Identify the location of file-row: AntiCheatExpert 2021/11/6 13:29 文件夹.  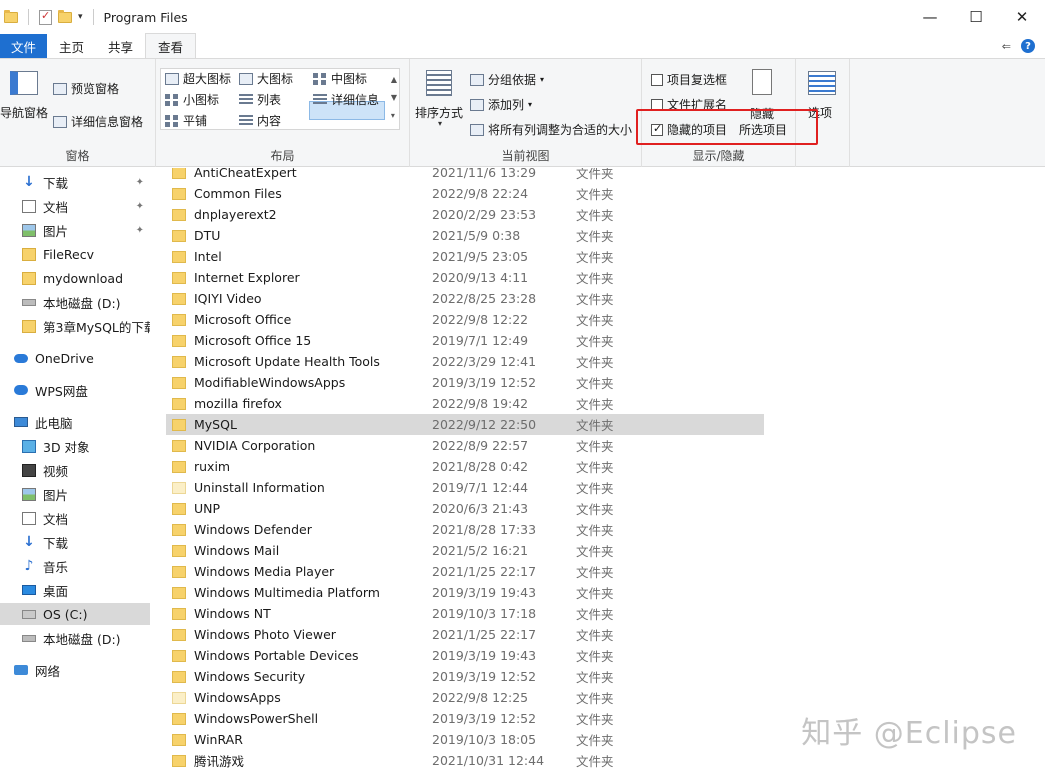
(465, 175).